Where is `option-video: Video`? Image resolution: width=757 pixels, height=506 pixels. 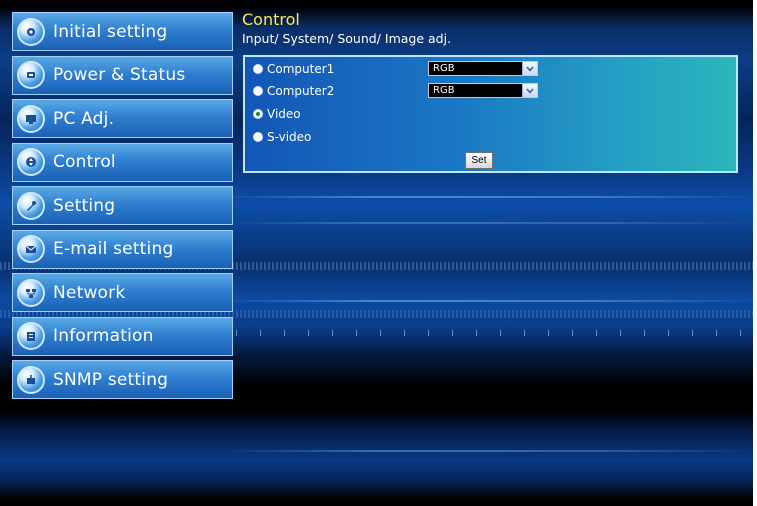 option-video: Video is located at coordinates (277, 114).